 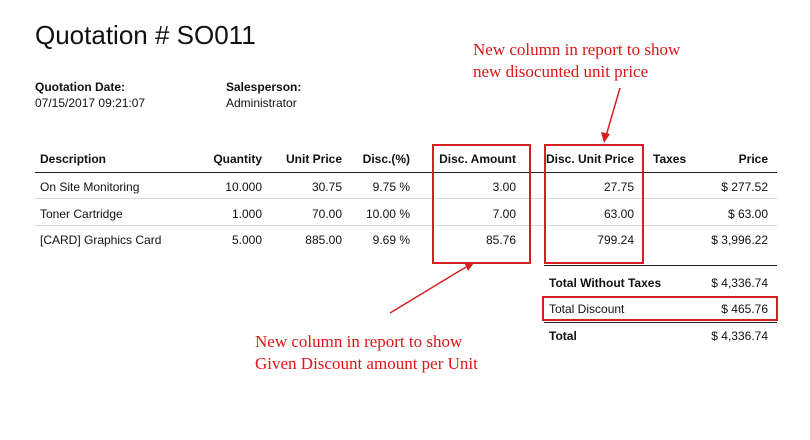 I want to click on arrow-to-disc-unit-price, so click(x=611, y=115).